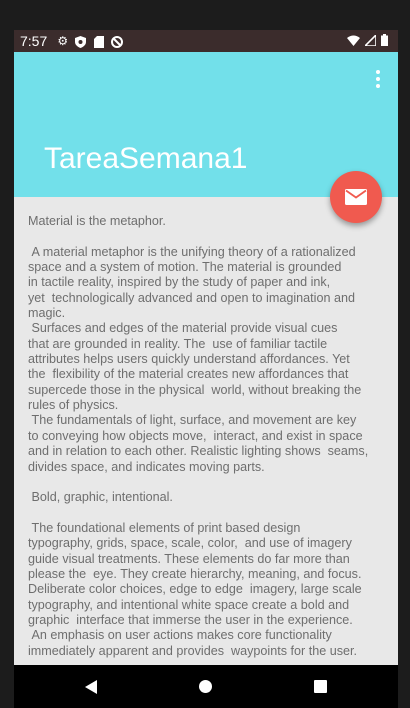  What do you see at coordinates (7, 354) in the screenshot?
I see `device-frame-left` at bounding box center [7, 354].